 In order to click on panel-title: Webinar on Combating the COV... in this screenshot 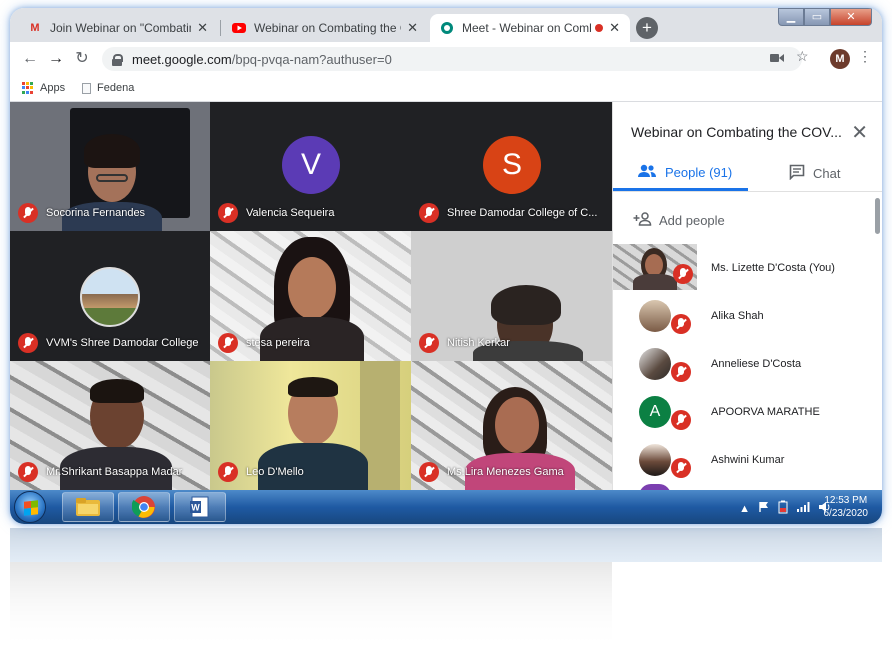, I will do `click(736, 132)`.